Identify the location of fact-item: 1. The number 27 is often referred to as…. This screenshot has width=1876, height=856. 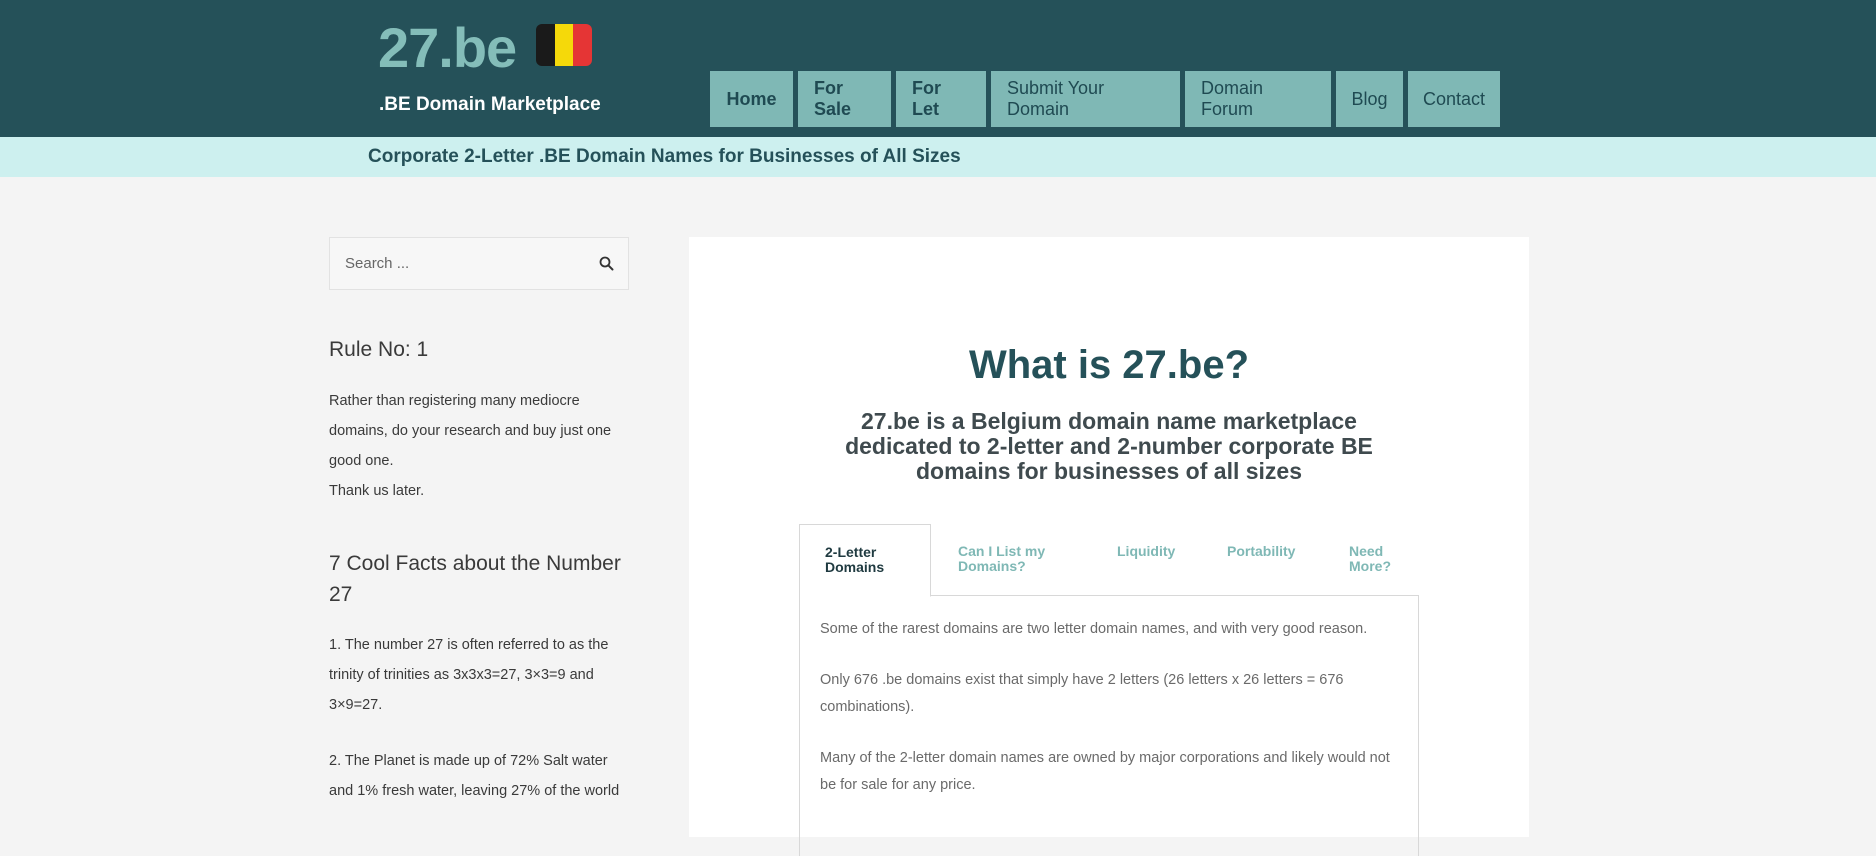
(469, 675).